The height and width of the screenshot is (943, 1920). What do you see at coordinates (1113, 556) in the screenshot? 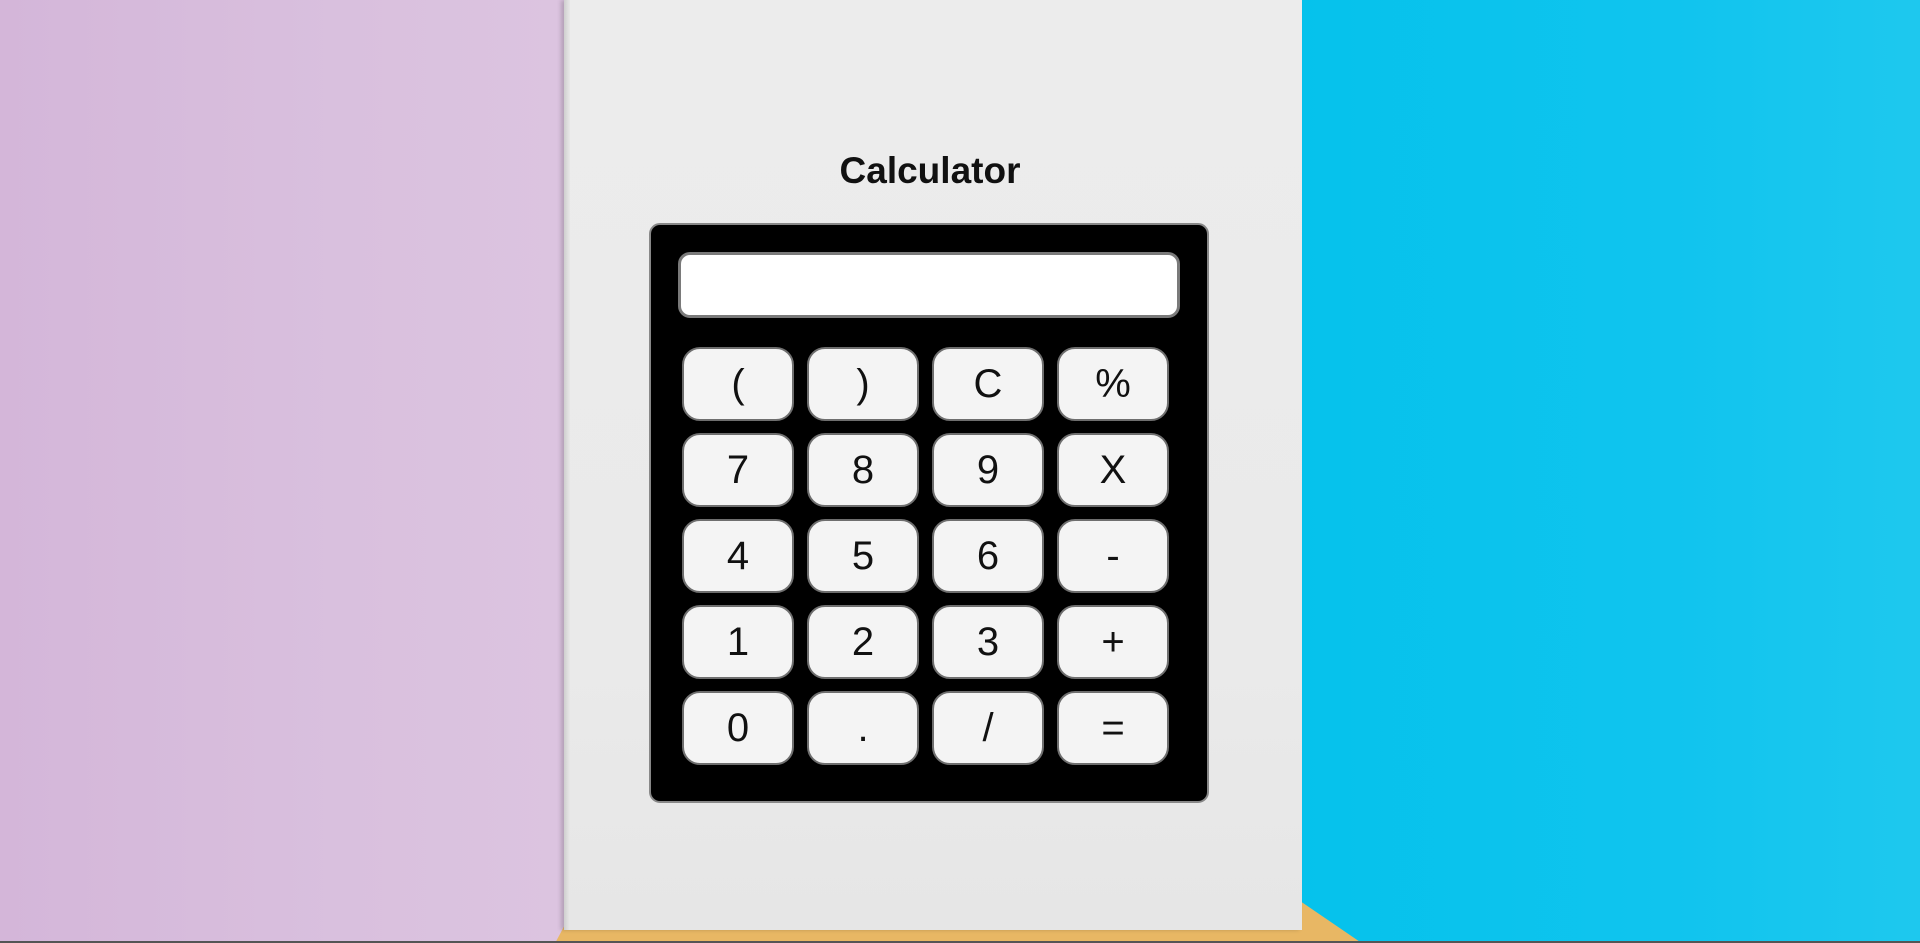
I see `subtract-button: -` at bounding box center [1113, 556].